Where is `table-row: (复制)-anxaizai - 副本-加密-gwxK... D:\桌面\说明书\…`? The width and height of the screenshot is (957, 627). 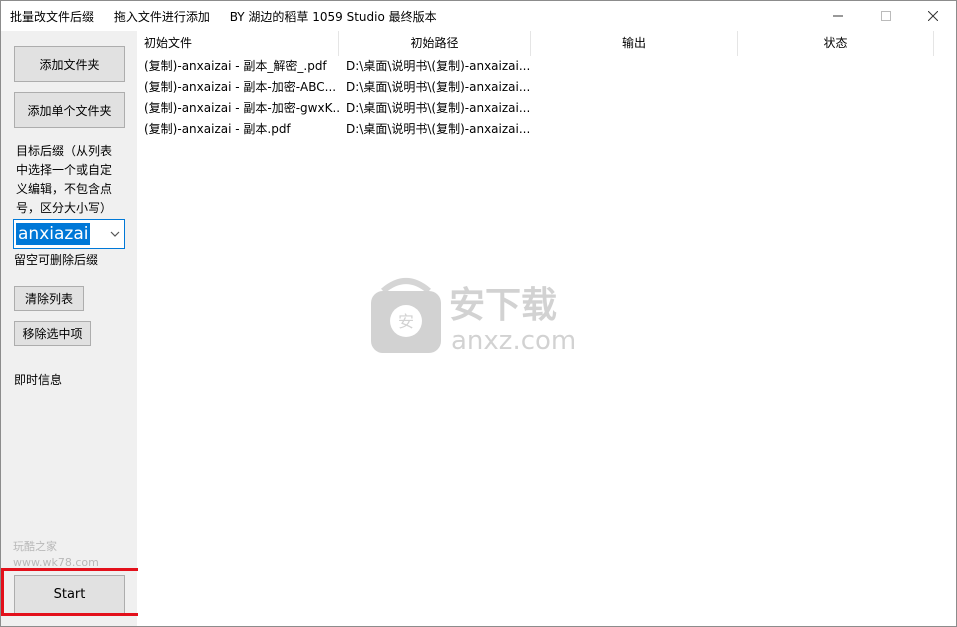
table-row: (复制)-anxaizai - 副本-加密-gwxK... D:\桌面\说明书\… is located at coordinates (338, 108).